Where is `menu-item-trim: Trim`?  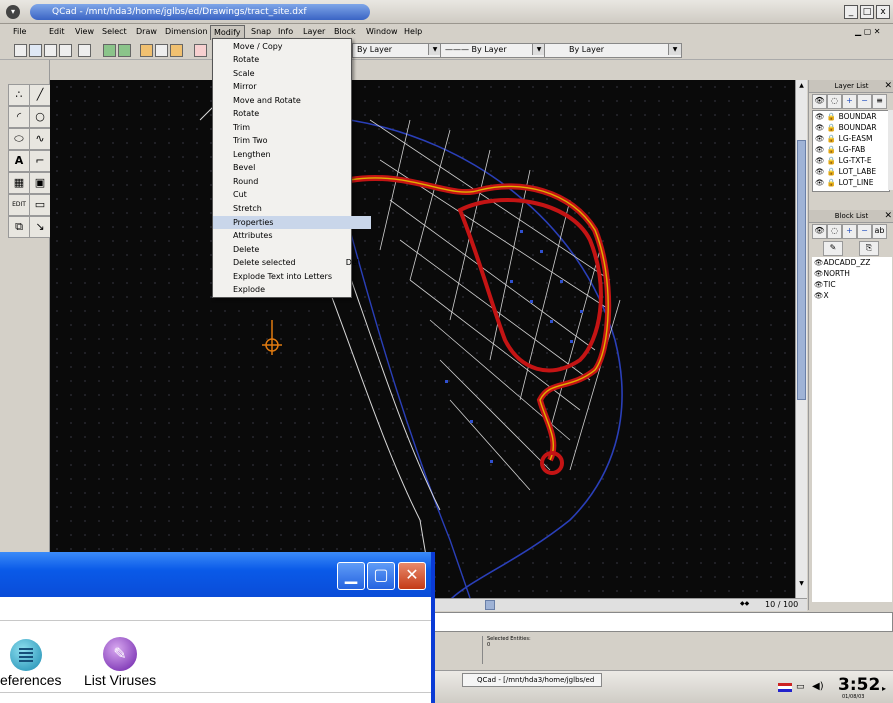 menu-item-trim: Trim is located at coordinates (292, 127).